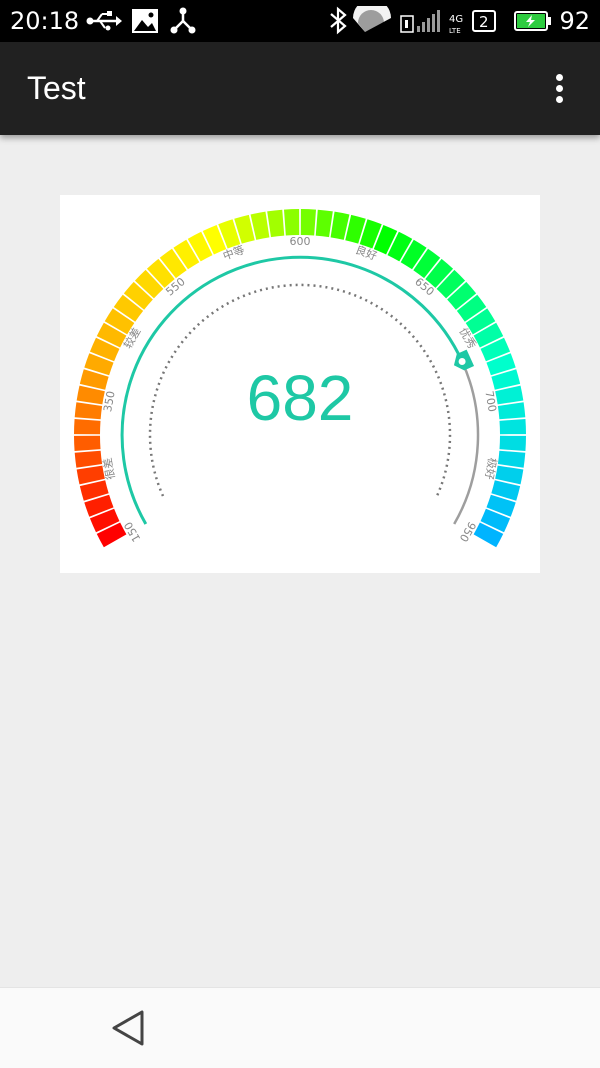 Image resolution: width=600 pixels, height=1068 pixels. I want to click on network-type: 4G, so click(456, 19).